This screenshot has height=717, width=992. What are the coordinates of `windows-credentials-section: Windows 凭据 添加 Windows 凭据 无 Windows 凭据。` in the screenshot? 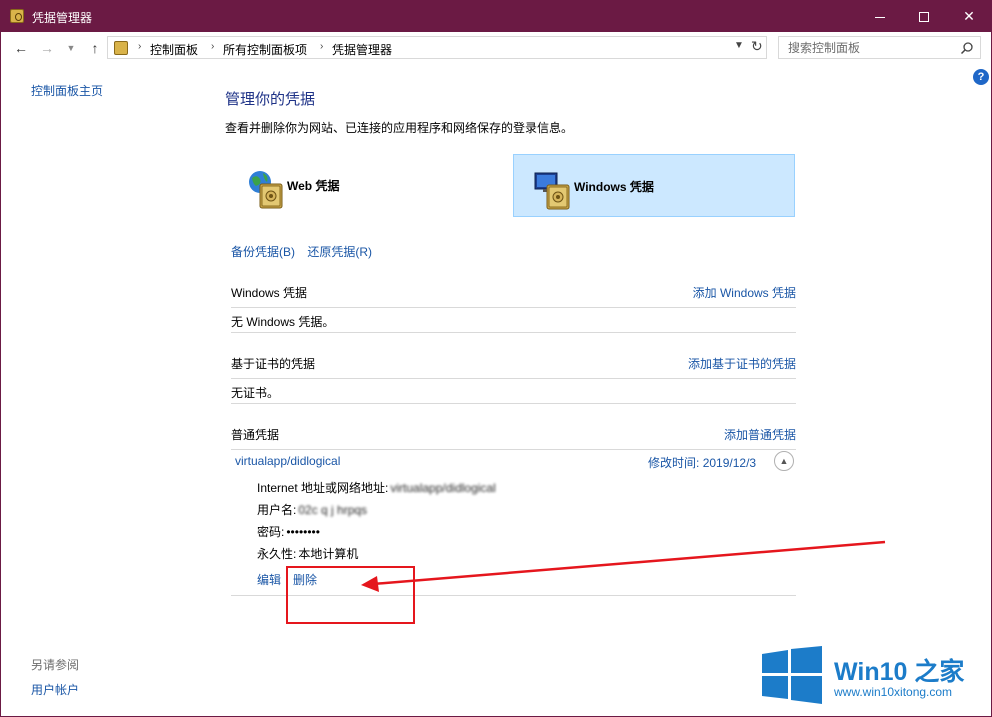 It's located at (513, 309).